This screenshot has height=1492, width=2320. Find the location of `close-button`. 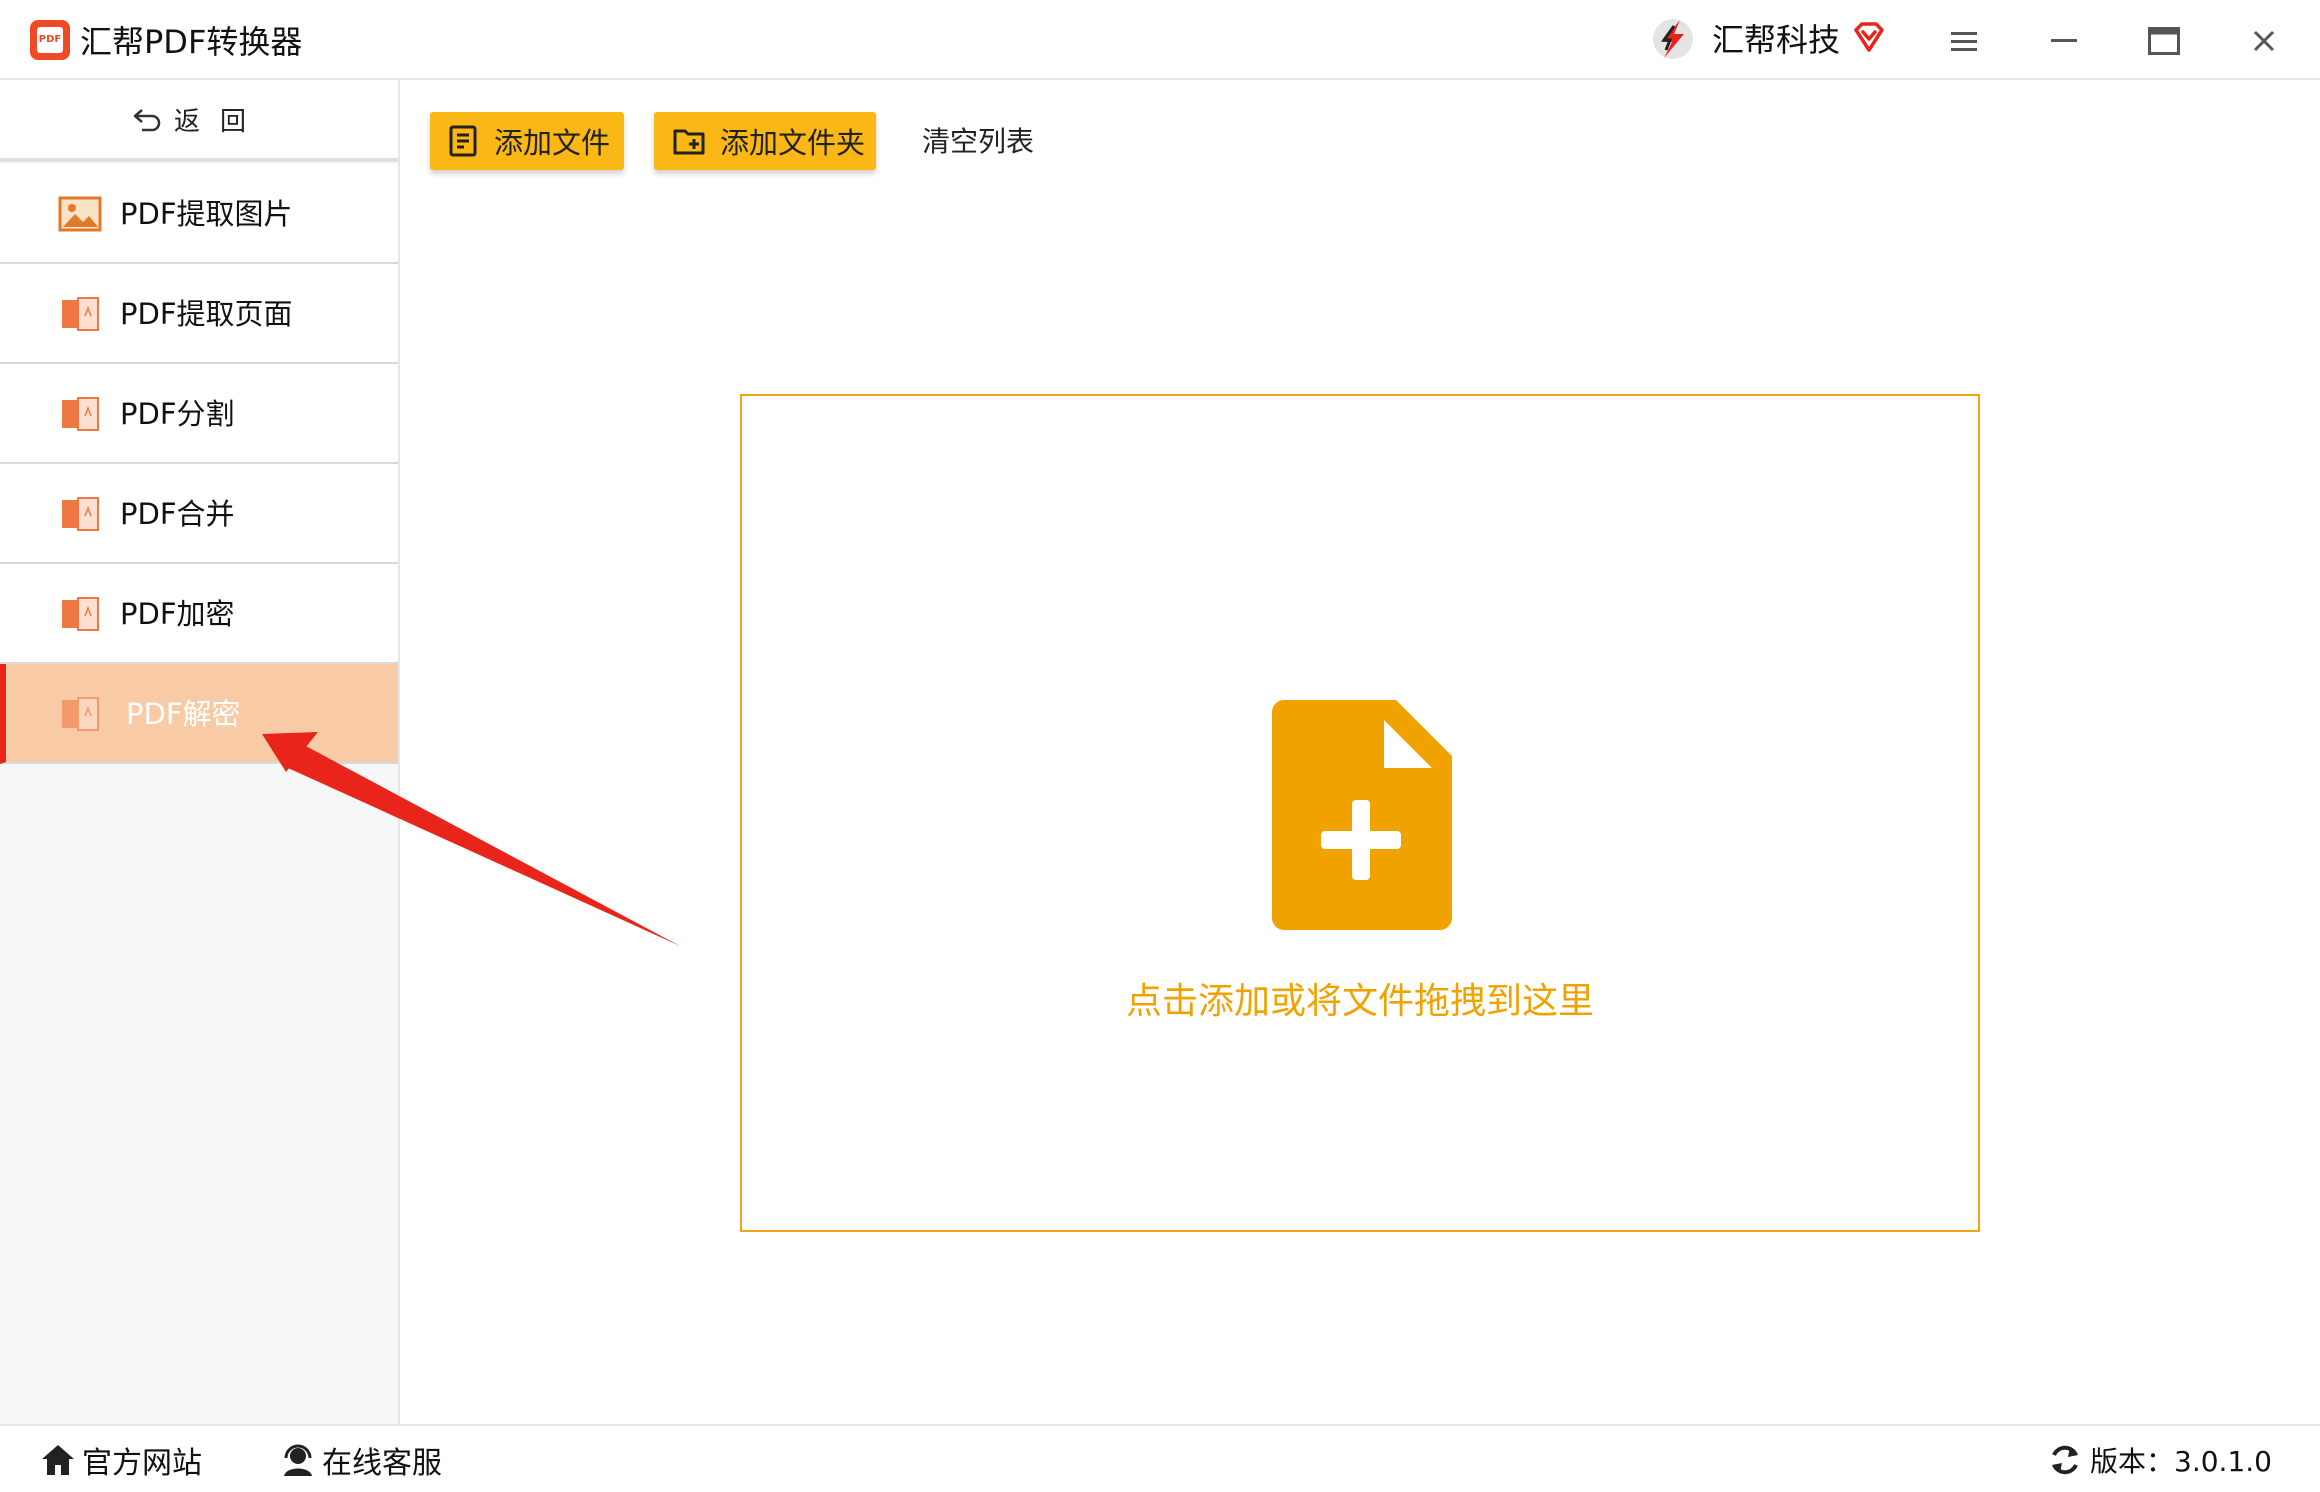

close-button is located at coordinates (2264, 41).